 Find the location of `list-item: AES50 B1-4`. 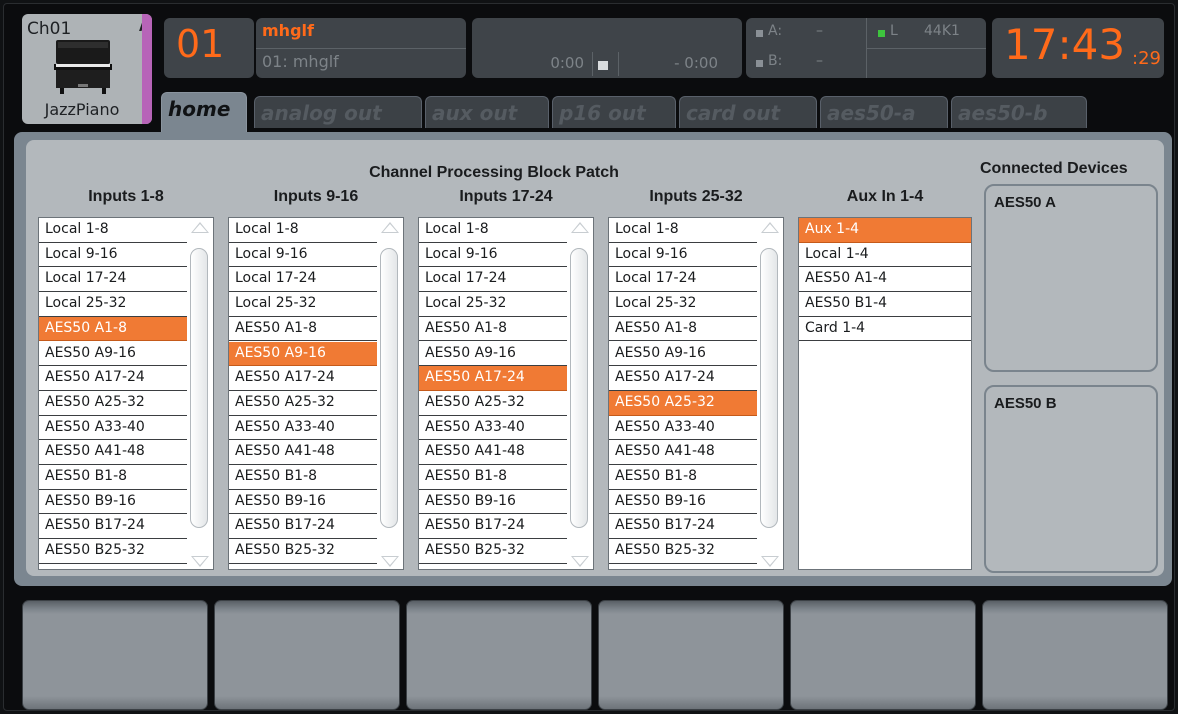

list-item: AES50 B1-4 is located at coordinates (885, 304).